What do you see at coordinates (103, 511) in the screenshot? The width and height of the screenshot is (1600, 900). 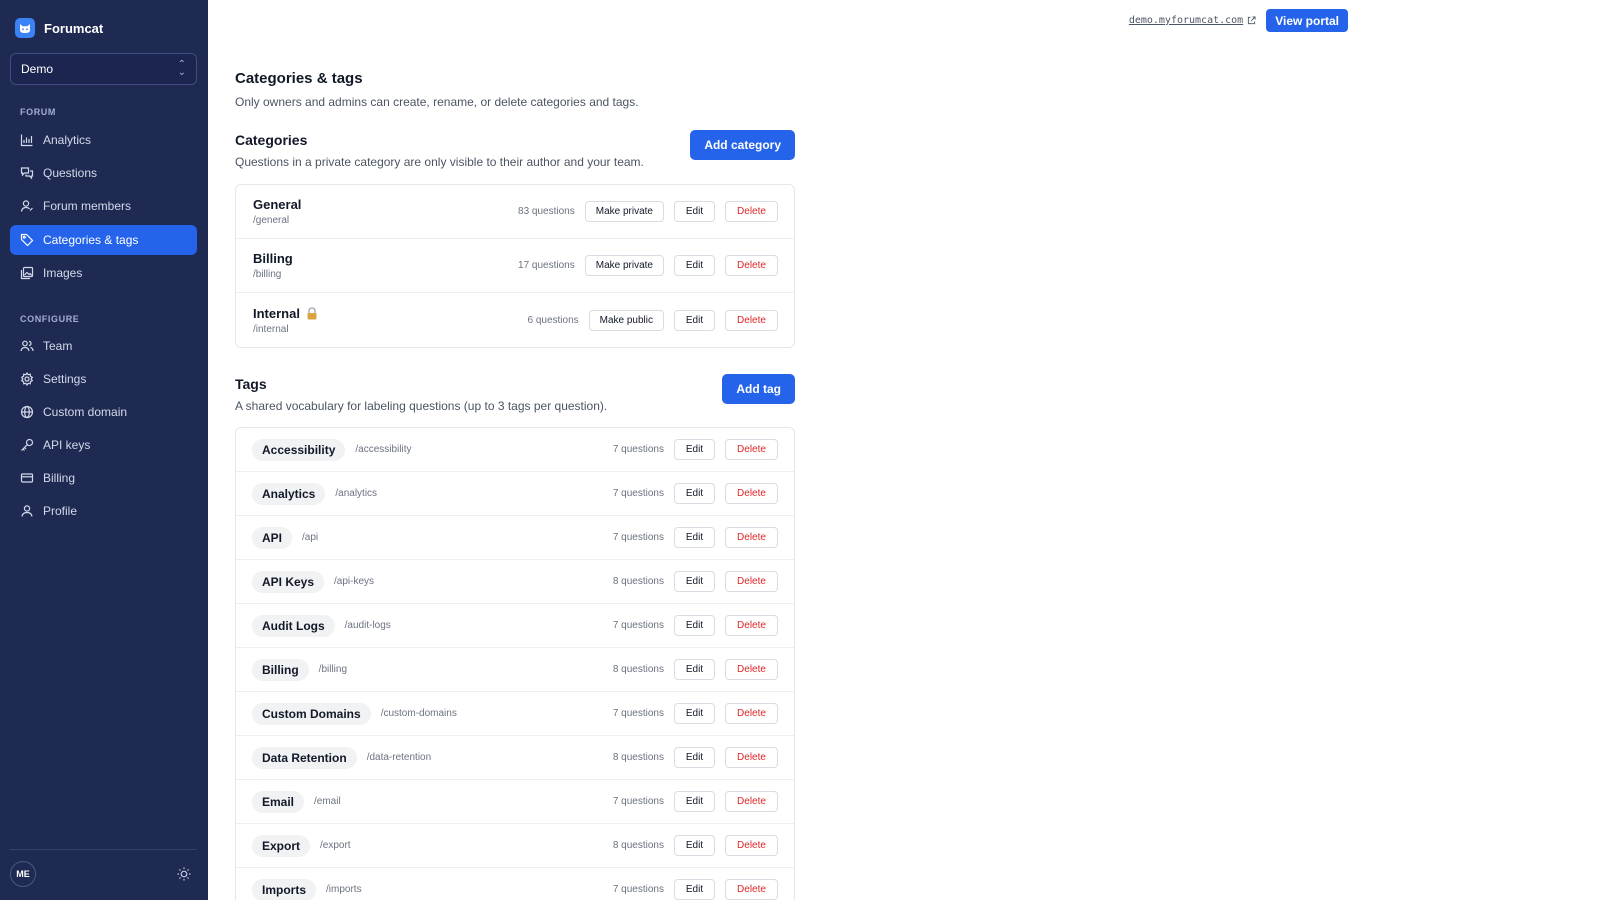 I see `sidebar-item-profile: Profile` at bounding box center [103, 511].